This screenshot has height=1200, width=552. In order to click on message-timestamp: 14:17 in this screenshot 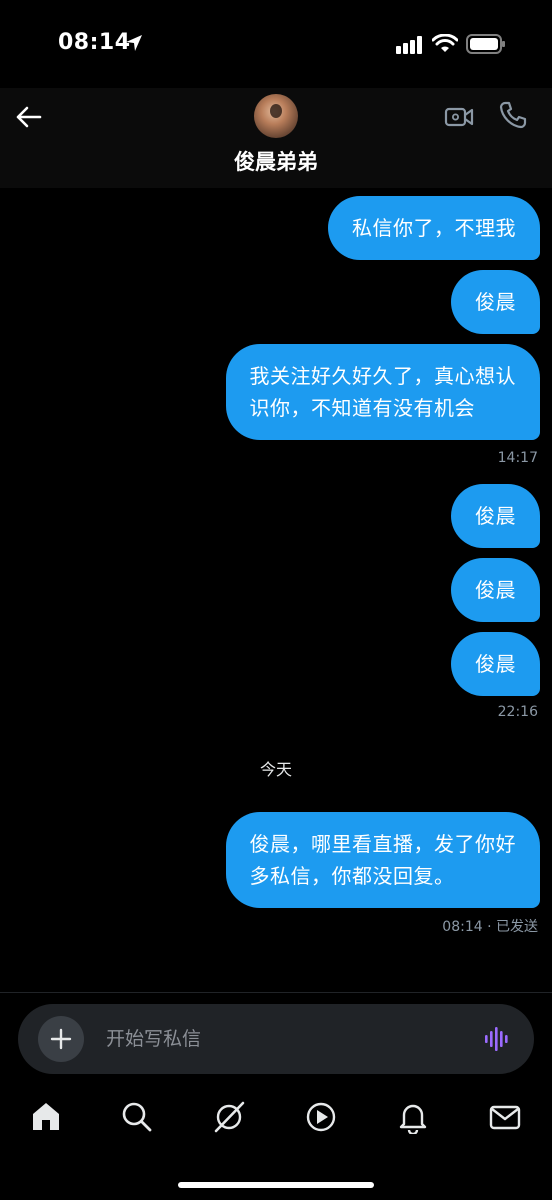, I will do `click(517, 458)`.